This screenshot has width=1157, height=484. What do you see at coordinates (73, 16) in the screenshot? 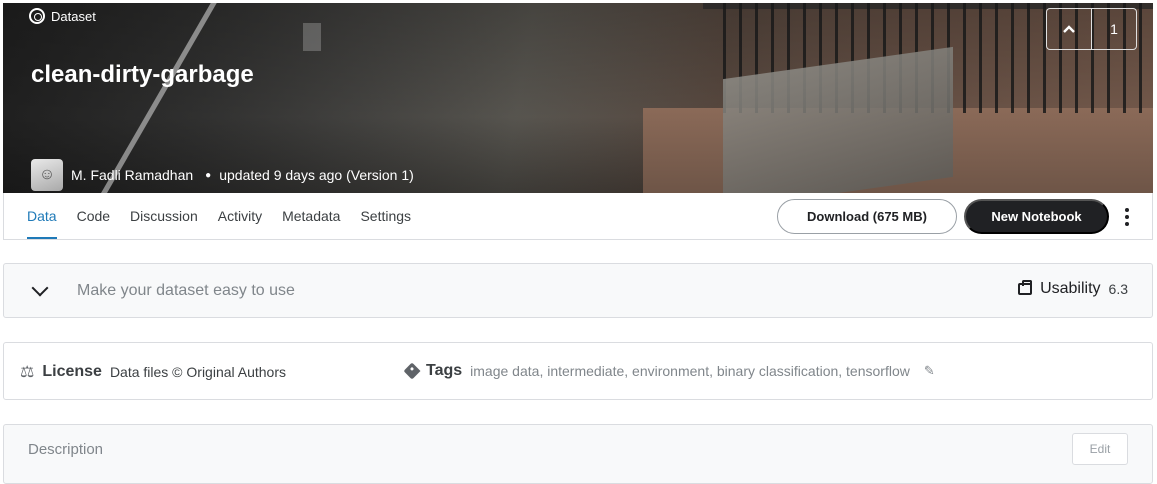
I see `dataset-kind-text: Dataset` at bounding box center [73, 16].